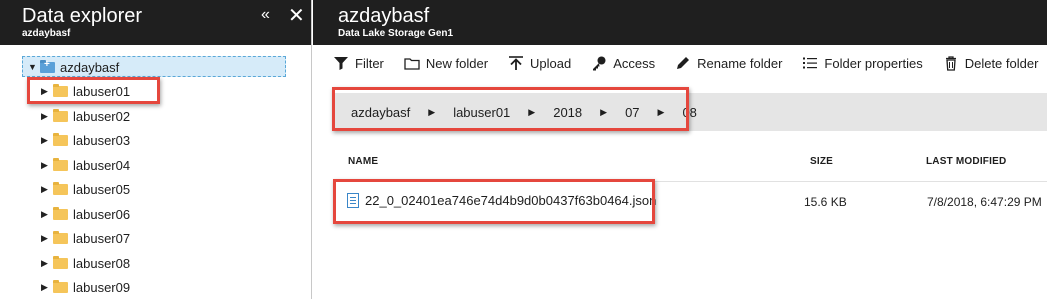 The height and width of the screenshot is (299, 1047). Describe the element at coordinates (396, 33) in the screenshot. I see `page-subtitle: Data Lake Storage Gen1` at that location.